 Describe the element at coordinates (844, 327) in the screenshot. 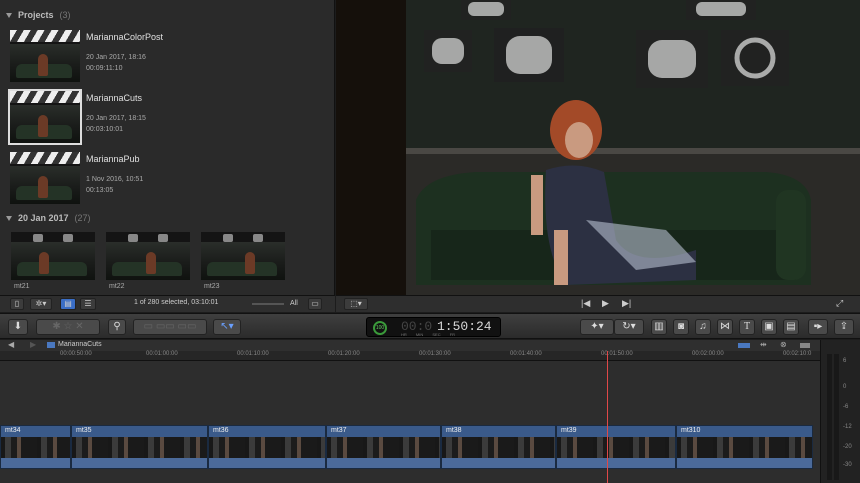

I see `share-icon: ⇪` at that location.